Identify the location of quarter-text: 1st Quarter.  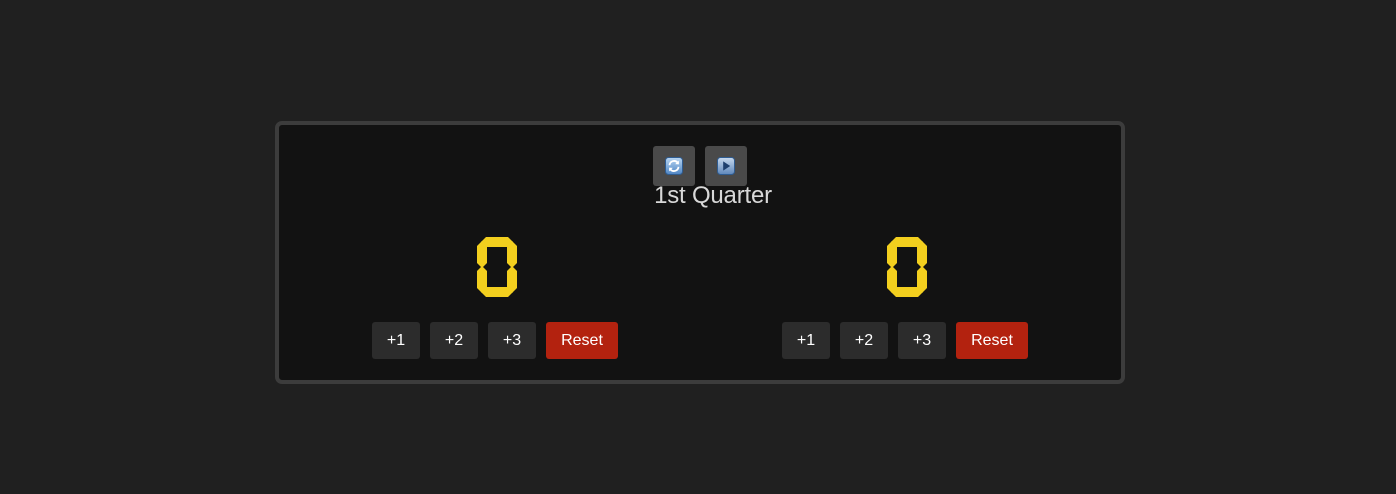
(713, 195).